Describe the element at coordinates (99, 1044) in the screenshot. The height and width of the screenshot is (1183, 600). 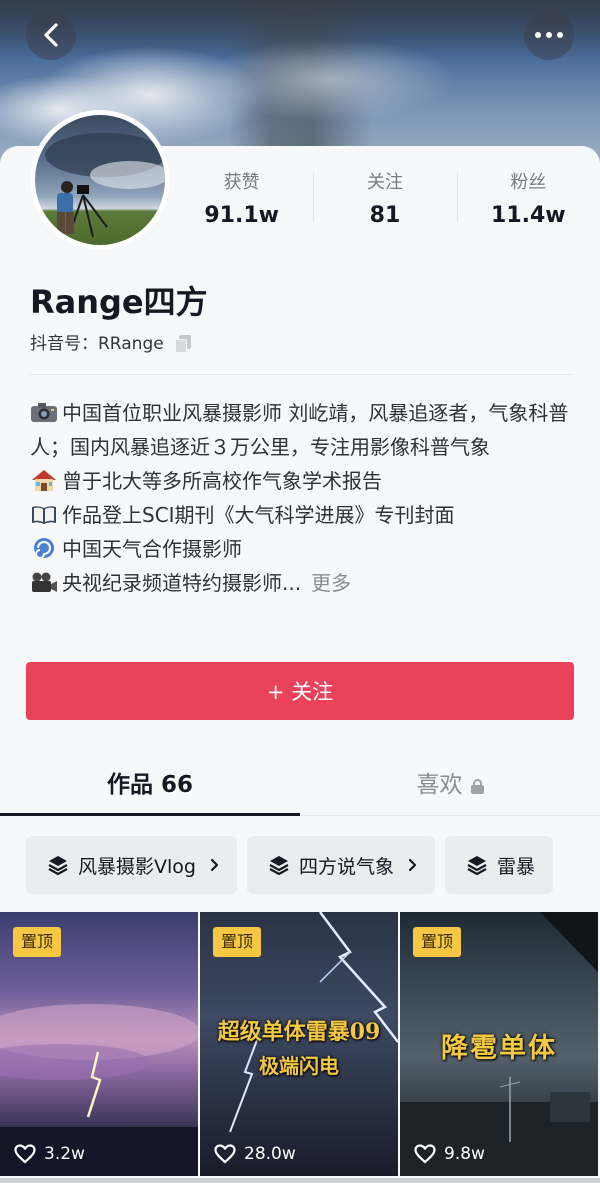
I see `video-tile: 置顶 3.2w` at that location.